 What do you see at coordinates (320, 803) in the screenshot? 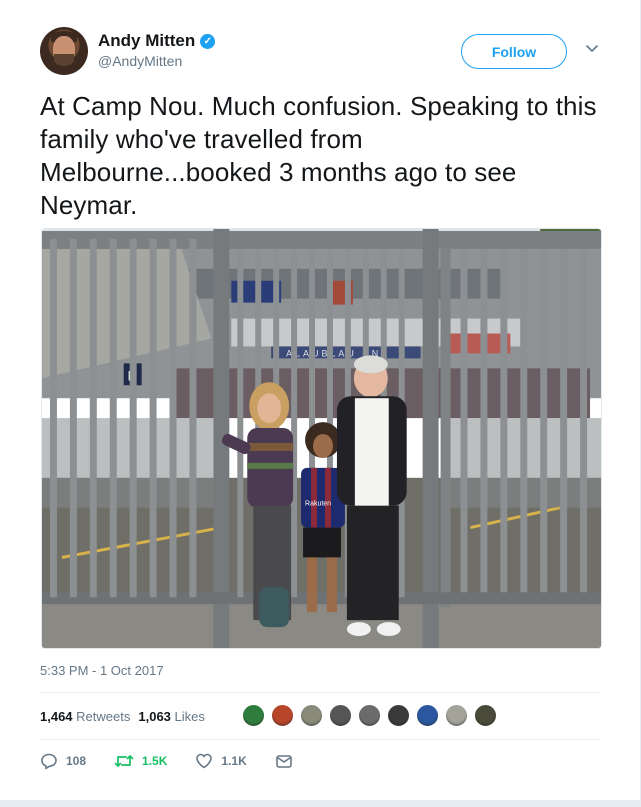
I see `page-background-strip` at bounding box center [320, 803].